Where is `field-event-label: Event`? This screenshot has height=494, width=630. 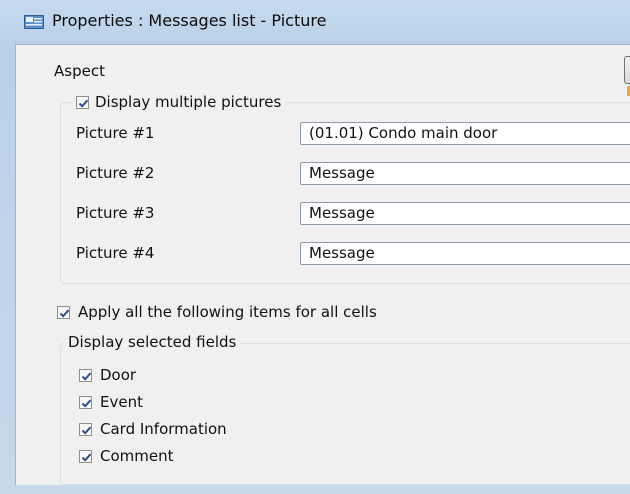 field-event-label: Event is located at coordinates (121, 402).